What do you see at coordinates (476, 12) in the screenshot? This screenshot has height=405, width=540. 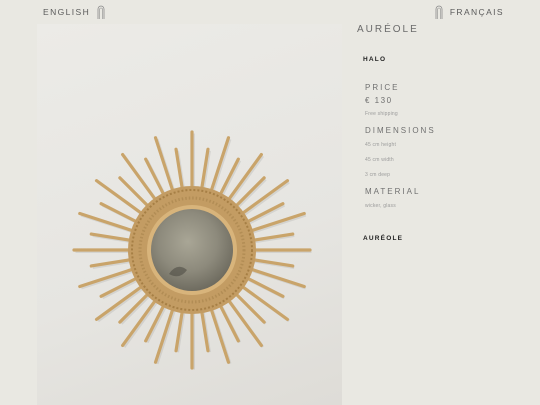 I see `language-french-label: FRANÇAIS` at bounding box center [476, 12].